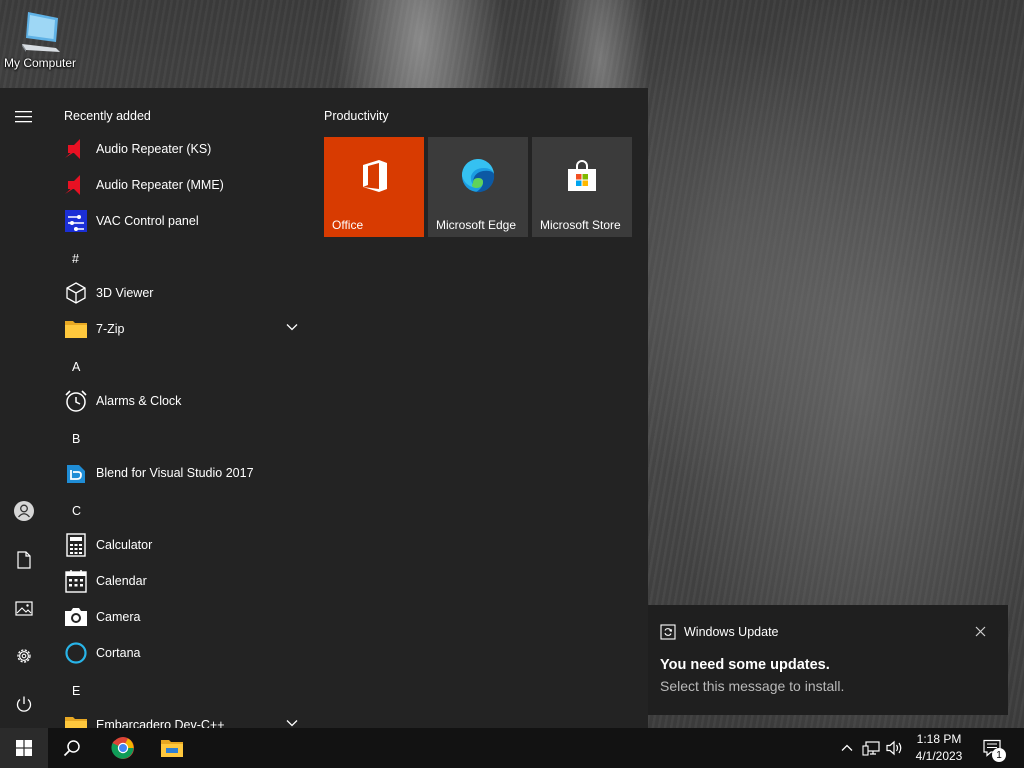 The width and height of the screenshot is (1024, 768). I want to click on volume-icon, so click(894, 748).